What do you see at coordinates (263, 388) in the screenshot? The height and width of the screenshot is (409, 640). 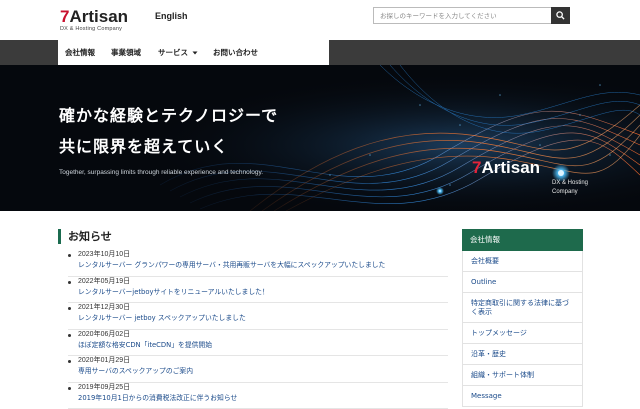 I see `news-date: 2019年09月25日` at bounding box center [263, 388].